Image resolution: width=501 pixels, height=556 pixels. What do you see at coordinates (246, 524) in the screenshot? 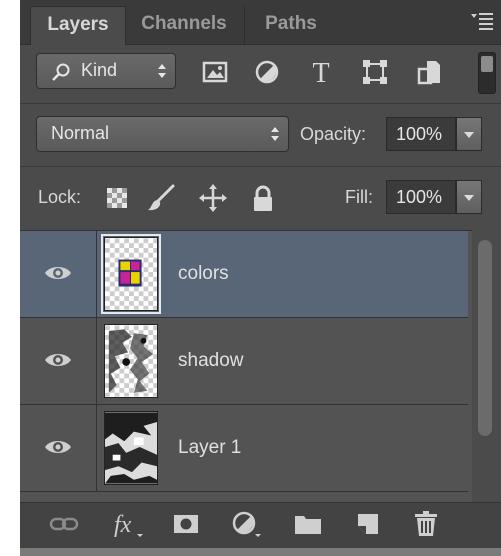
I see `new-adjustment-layer-icon` at bounding box center [246, 524].